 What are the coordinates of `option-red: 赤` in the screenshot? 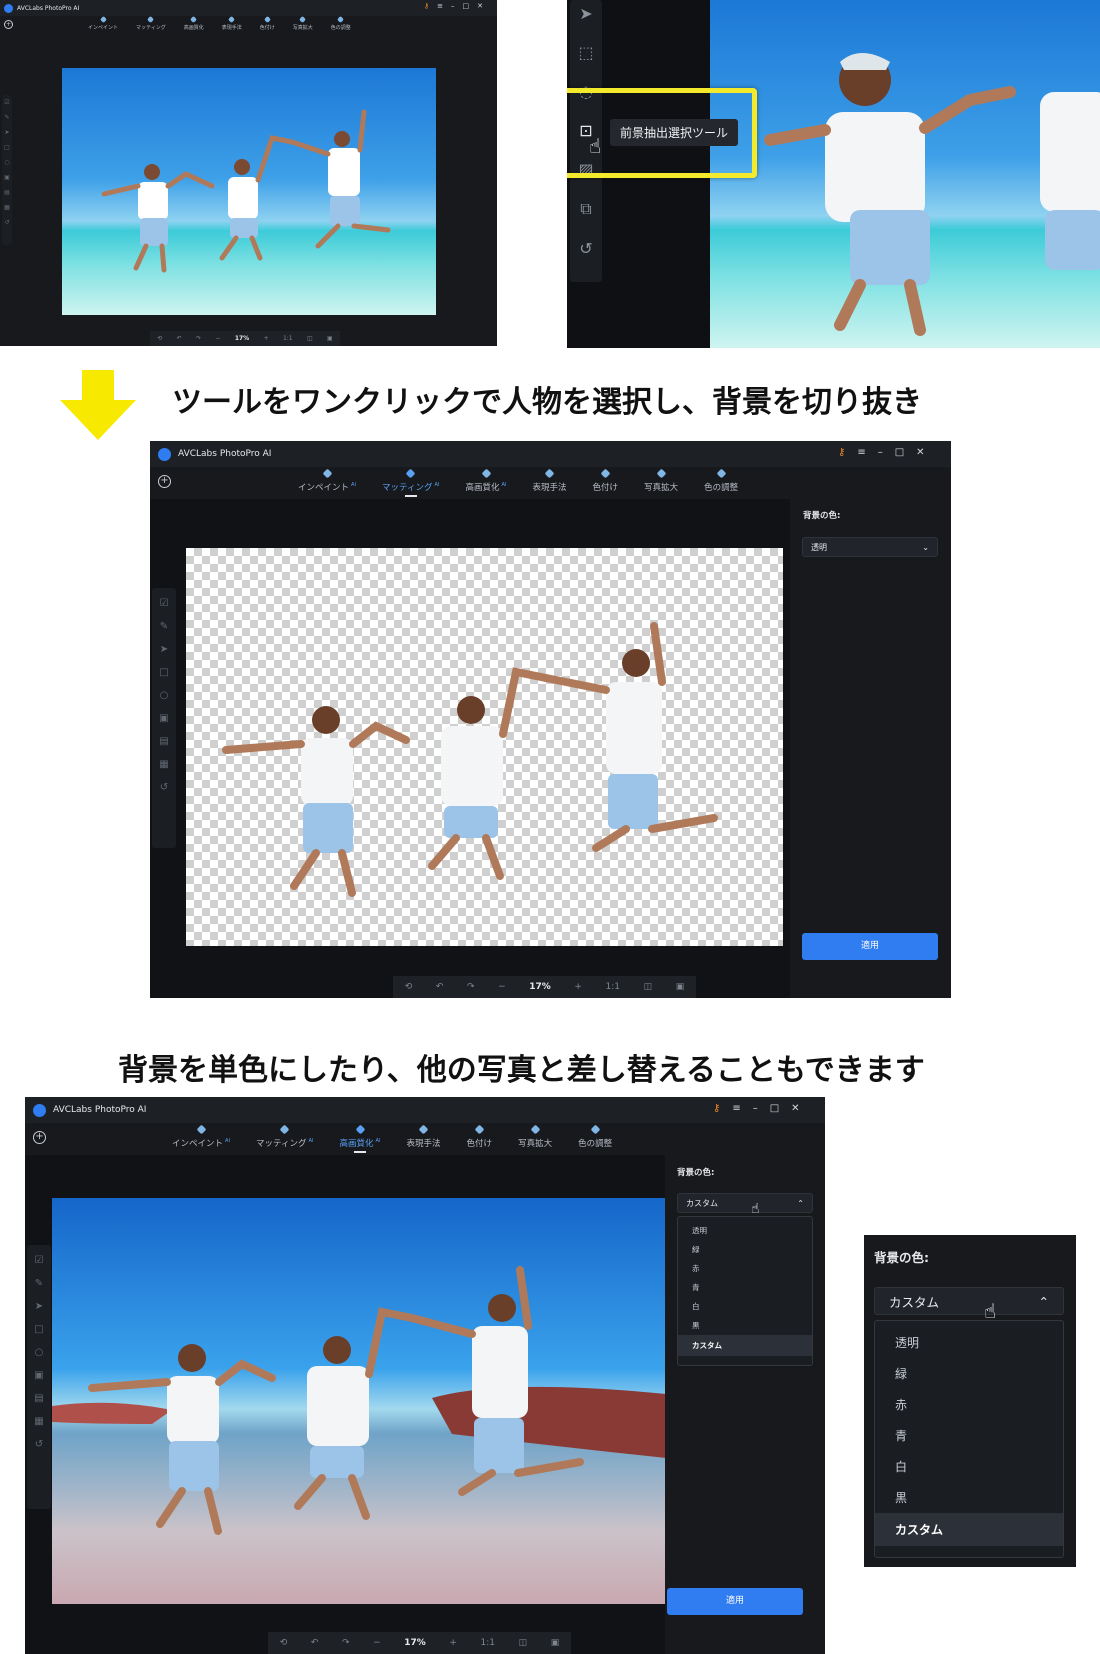 It's located at (969, 1404).